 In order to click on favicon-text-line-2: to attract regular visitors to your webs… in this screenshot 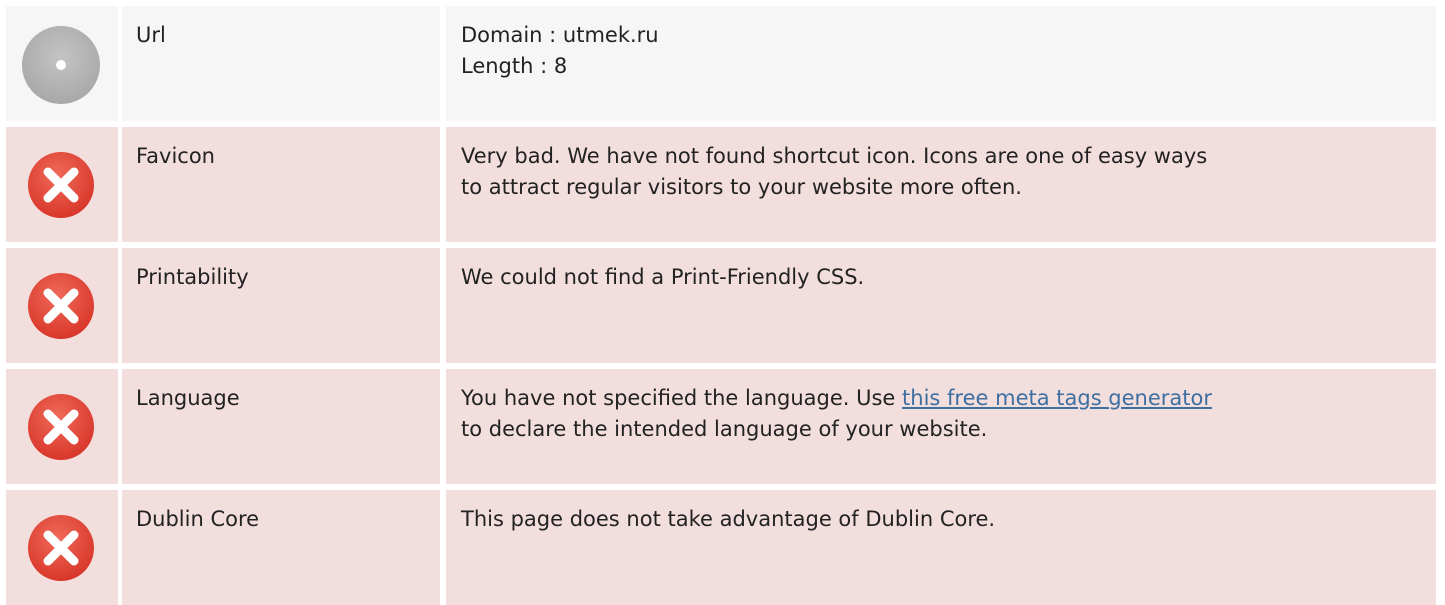, I will do `click(741, 187)`.